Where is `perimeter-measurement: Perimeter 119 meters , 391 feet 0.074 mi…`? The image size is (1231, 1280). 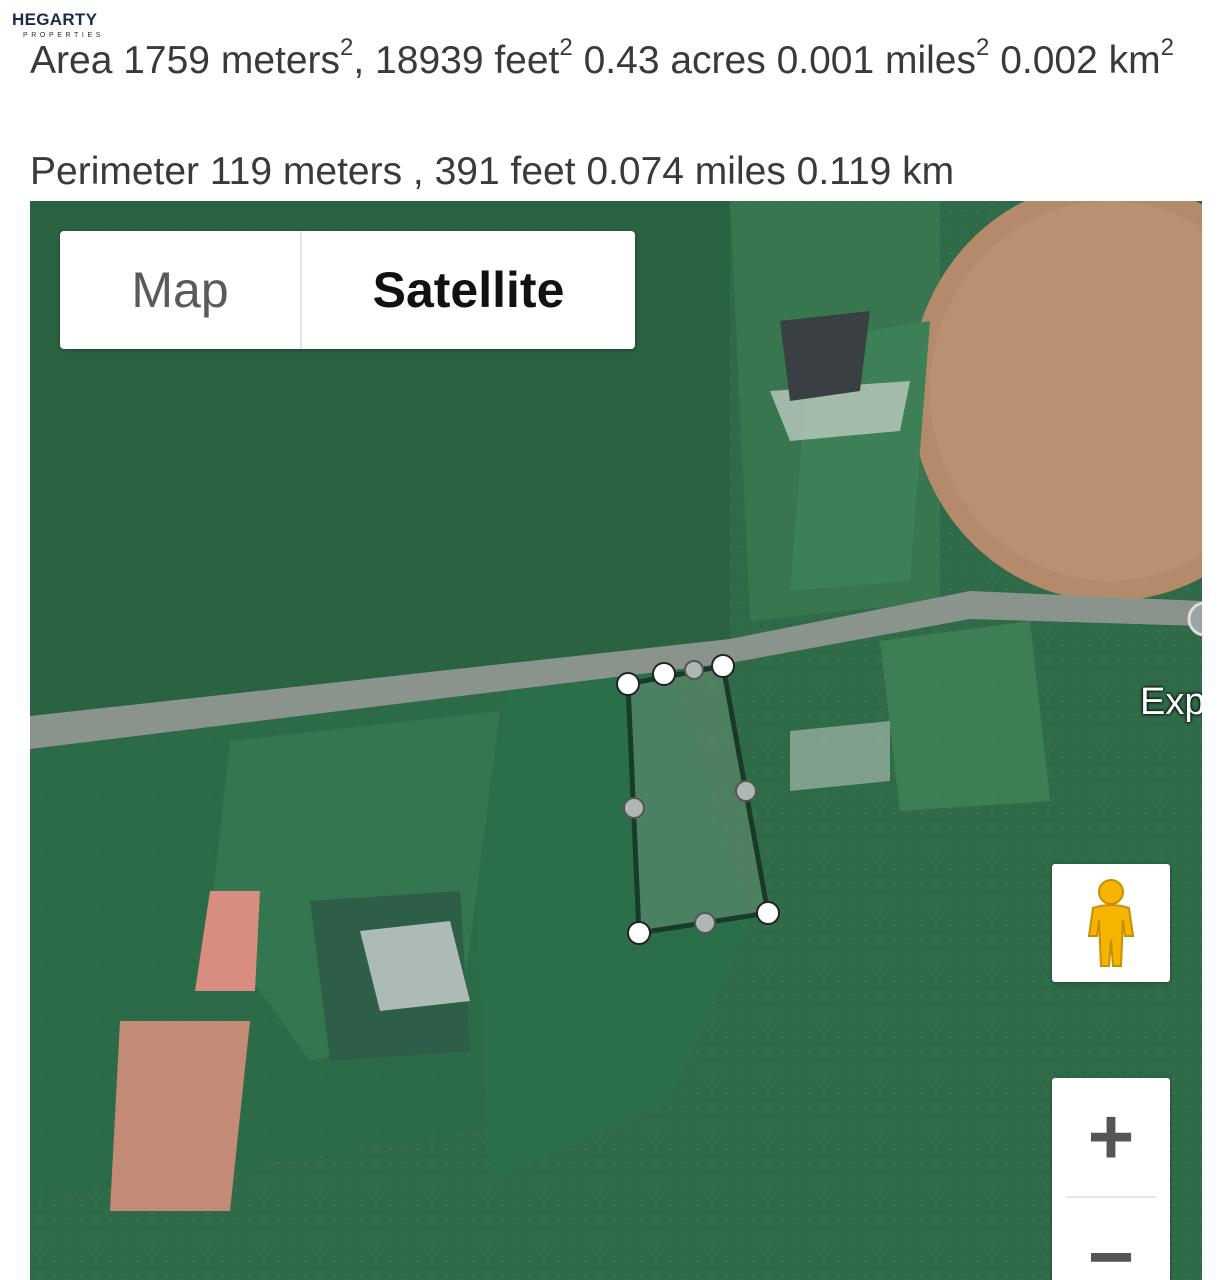
perimeter-measurement: Perimeter 119 meters , 391 feet 0.074 mi… is located at coordinates (492, 171).